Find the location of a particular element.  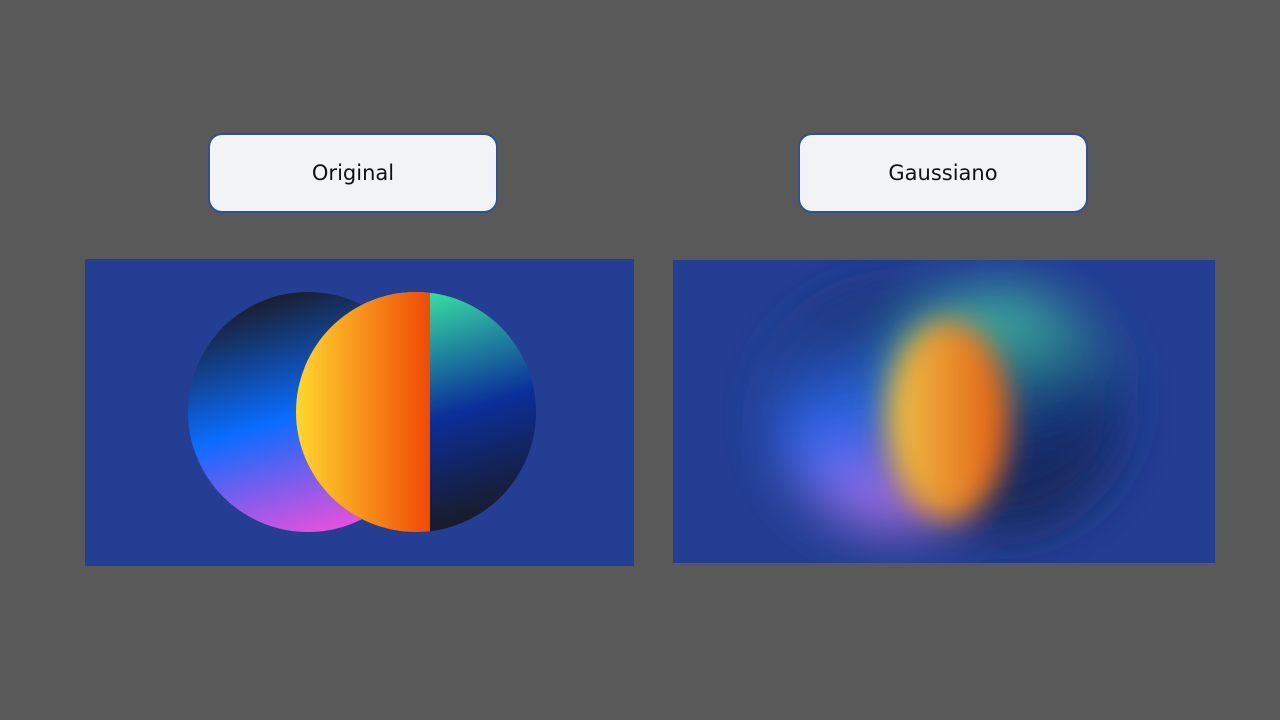

original-label: Original is located at coordinates (353, 173).